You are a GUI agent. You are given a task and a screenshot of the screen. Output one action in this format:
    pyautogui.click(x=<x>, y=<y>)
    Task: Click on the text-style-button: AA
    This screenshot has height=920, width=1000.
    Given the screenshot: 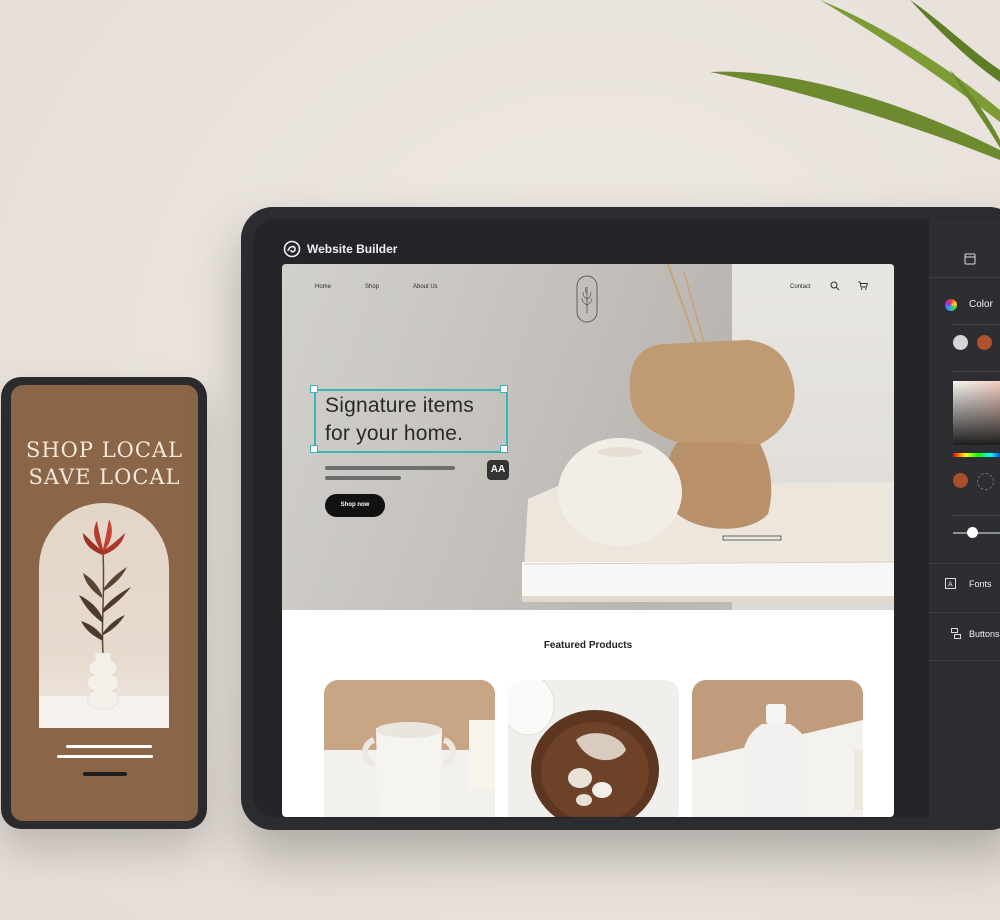 What is the action you would take?
    pyautogui.click(x=498, y=470)
    